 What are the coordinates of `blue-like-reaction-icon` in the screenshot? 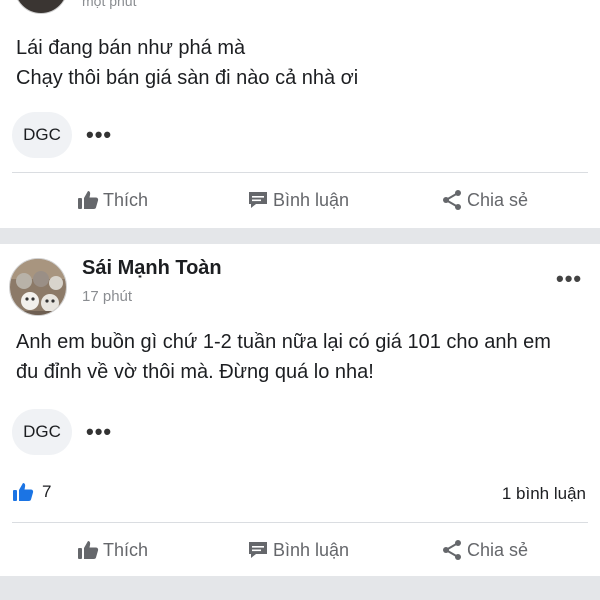 It's located at (23, 492).